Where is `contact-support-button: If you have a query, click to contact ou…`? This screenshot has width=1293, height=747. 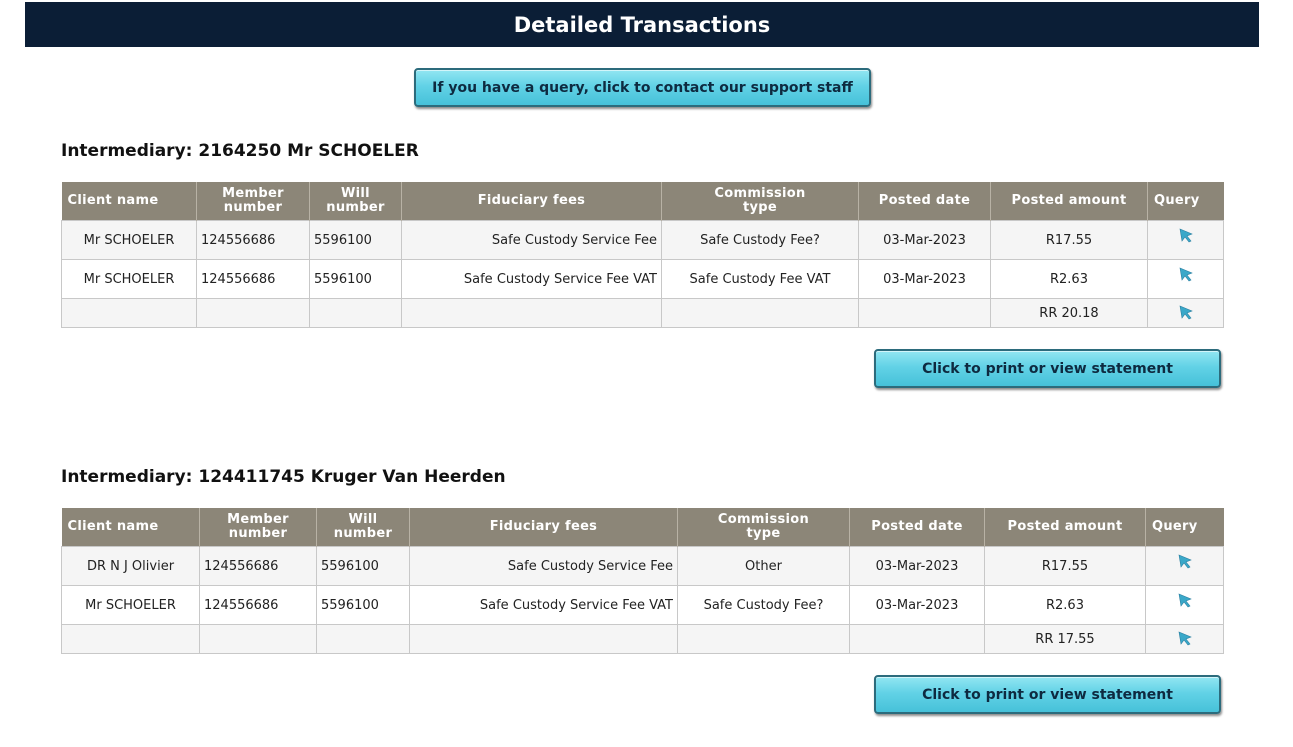 contact-support-button: If you have a query, click to contact ou… is located at coordinates (642, 87).